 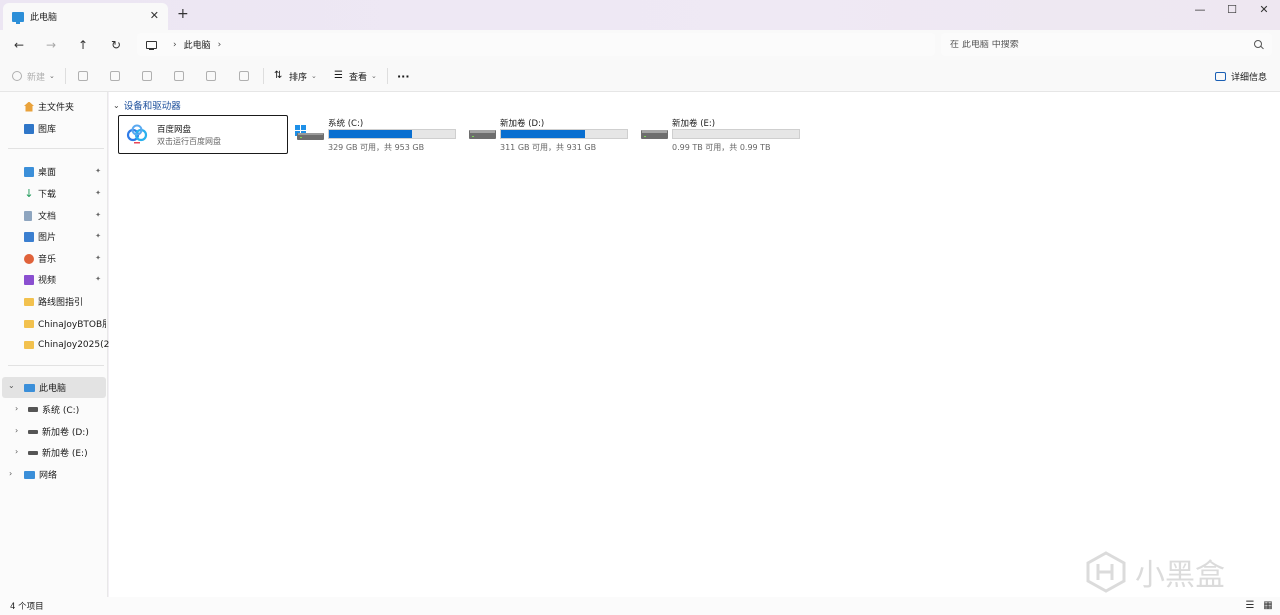 What do you see at coordinates (722, 135) in the screenshot?
I see `drive-tile-e: 新加卷 (E:) 0.99 TB 可用，共 0.99 TB` at bounding box center [722, 135].